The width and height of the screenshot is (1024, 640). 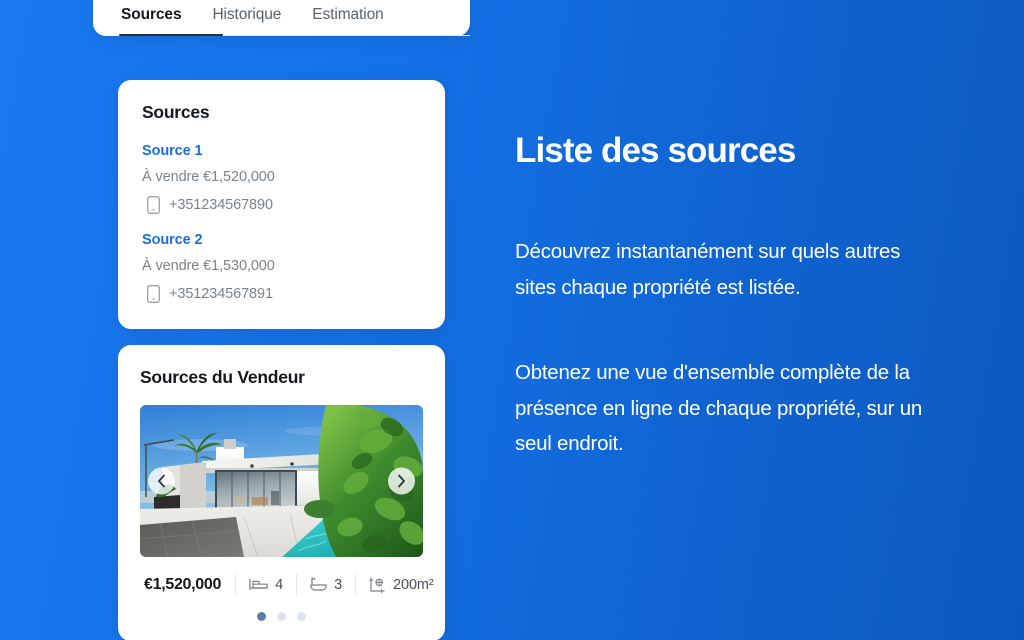 I want to click on vendor-sources-card: Sources du Vendeur €1,520,000 4 3 200m², so click(x=281, y=492).